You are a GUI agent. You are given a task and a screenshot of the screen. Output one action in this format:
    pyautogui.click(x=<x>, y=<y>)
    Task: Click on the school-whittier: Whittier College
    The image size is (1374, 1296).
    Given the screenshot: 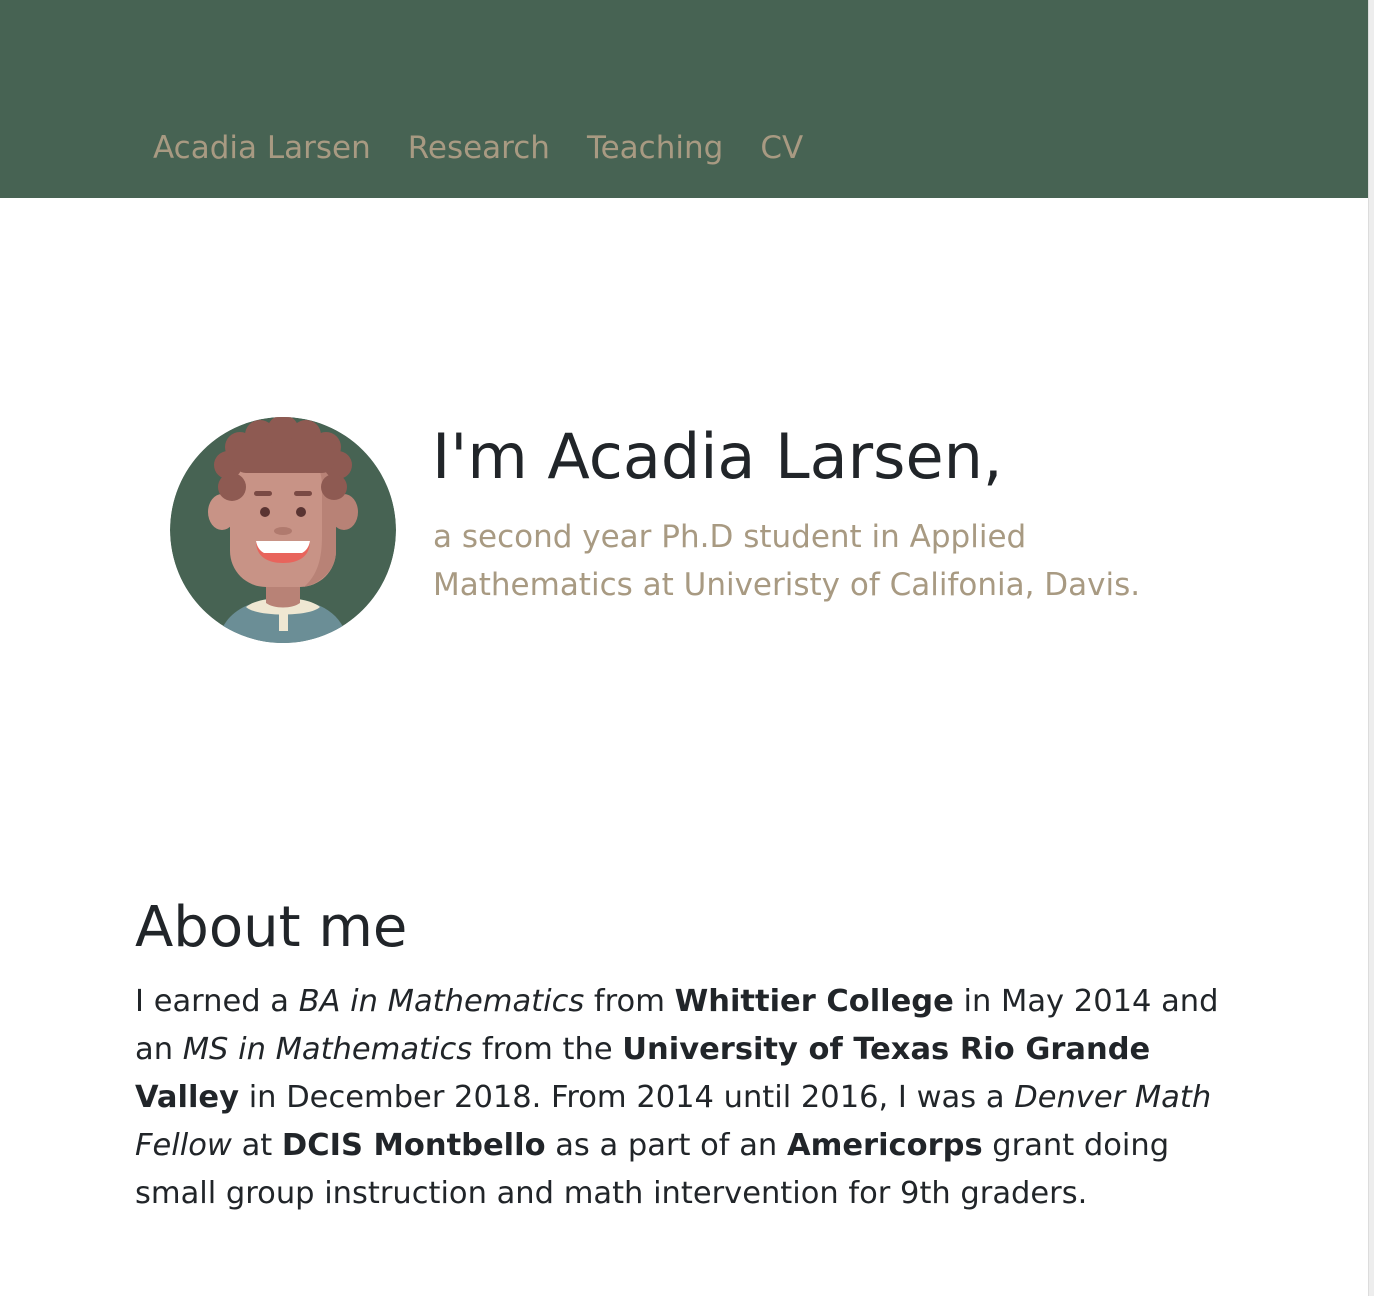 What is the action you would take?
    pyautogui.click(x=814, y=1001)
    